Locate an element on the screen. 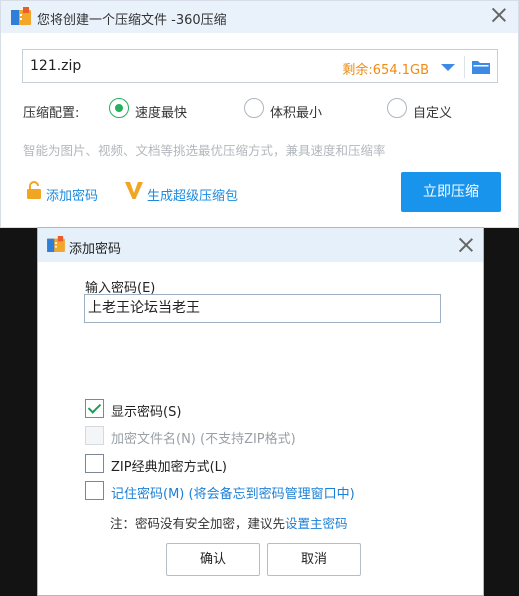 The image size is (519, 596). radio-custom is located at coordinates (397, 108).